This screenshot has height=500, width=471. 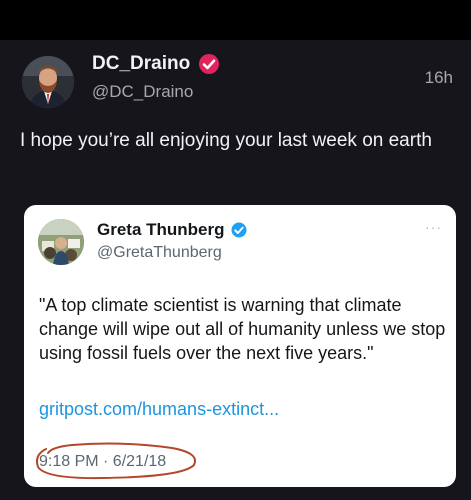 I want to click on avatar-photo, so click(x=48, y=82).